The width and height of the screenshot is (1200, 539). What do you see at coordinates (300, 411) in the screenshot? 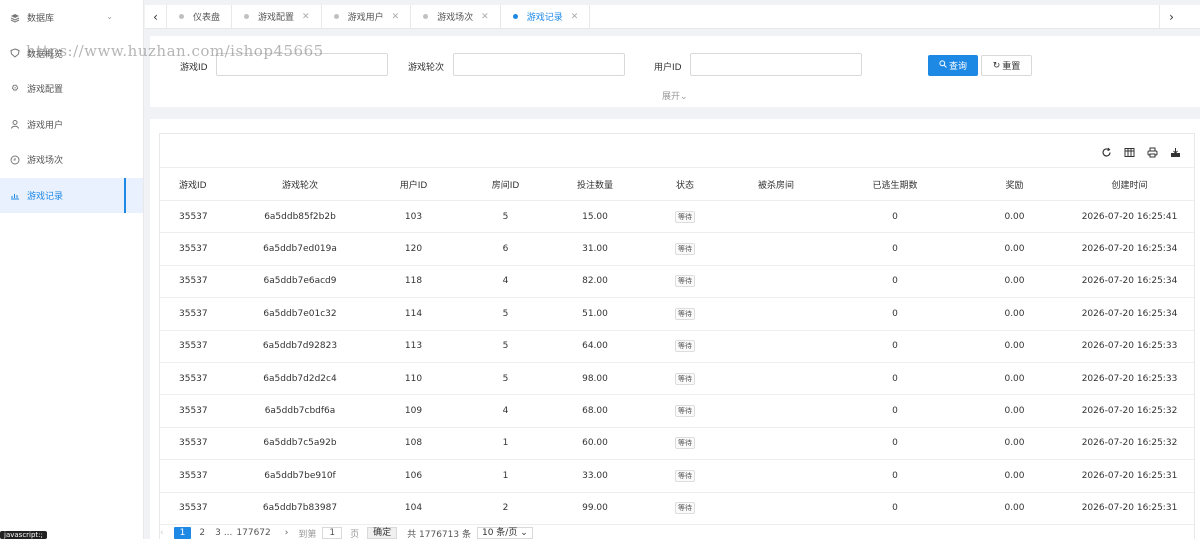
I see `cell-round: 6a5ddb7cbdf6a` at bounding box center [300, 411].